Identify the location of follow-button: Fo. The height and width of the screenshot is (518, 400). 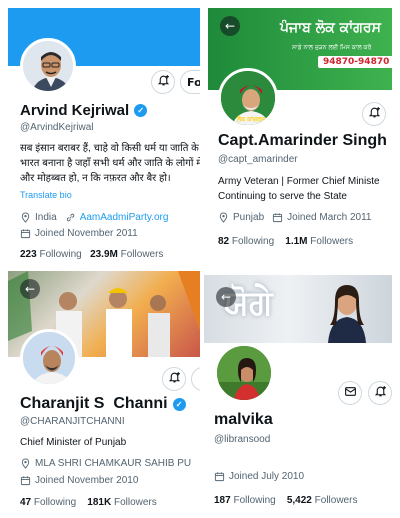
(190, 82).